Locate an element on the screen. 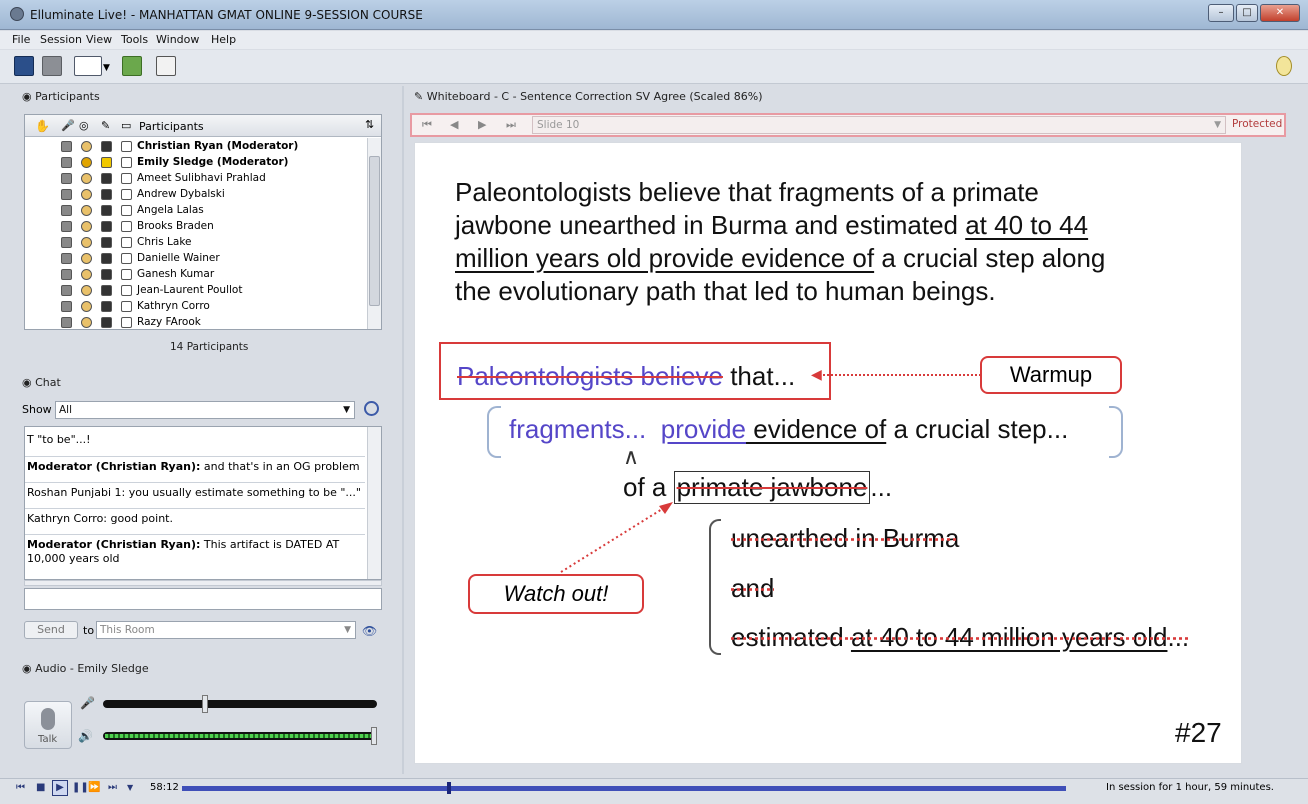  slide-select: Slide 10 ▼ is located at coordinates (879, 125).